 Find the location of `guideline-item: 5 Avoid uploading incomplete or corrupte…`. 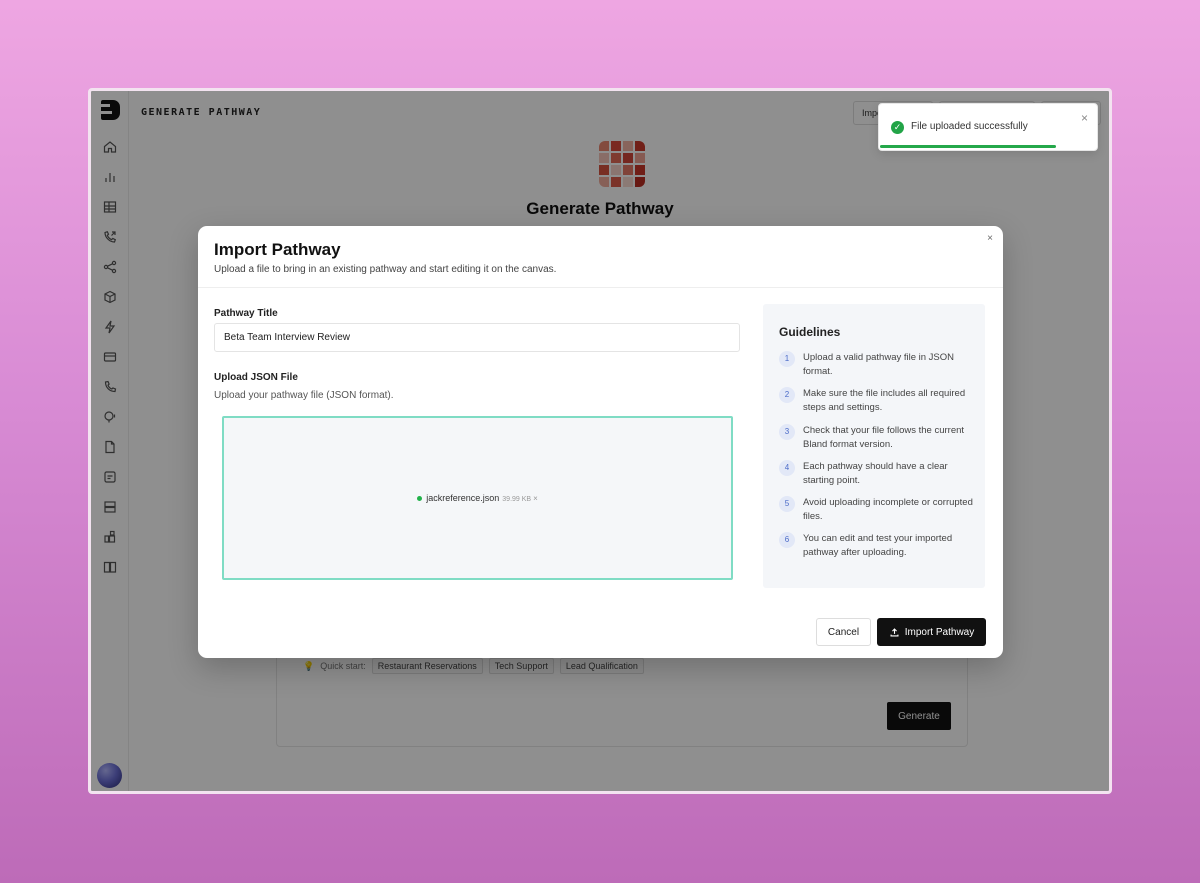

guideline-item: 5 Avoid uploading incomplete or corrupte… is located at coordinates (876, 510).